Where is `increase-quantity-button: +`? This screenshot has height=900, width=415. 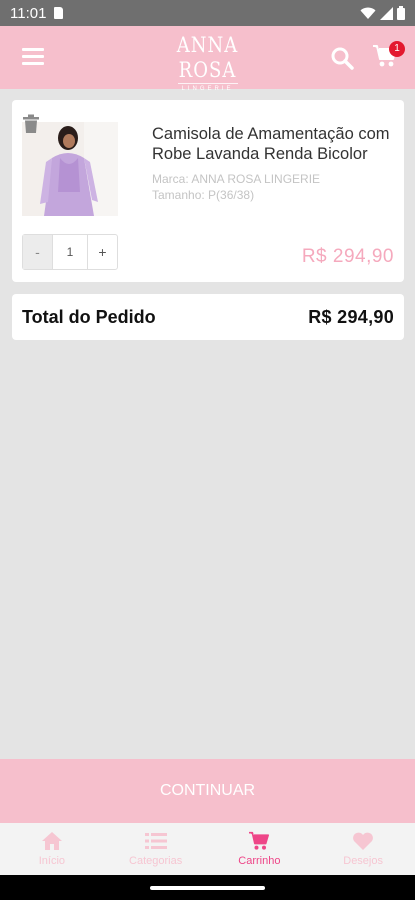
increase-quantity-button: + is located at coordinates (102, 252).